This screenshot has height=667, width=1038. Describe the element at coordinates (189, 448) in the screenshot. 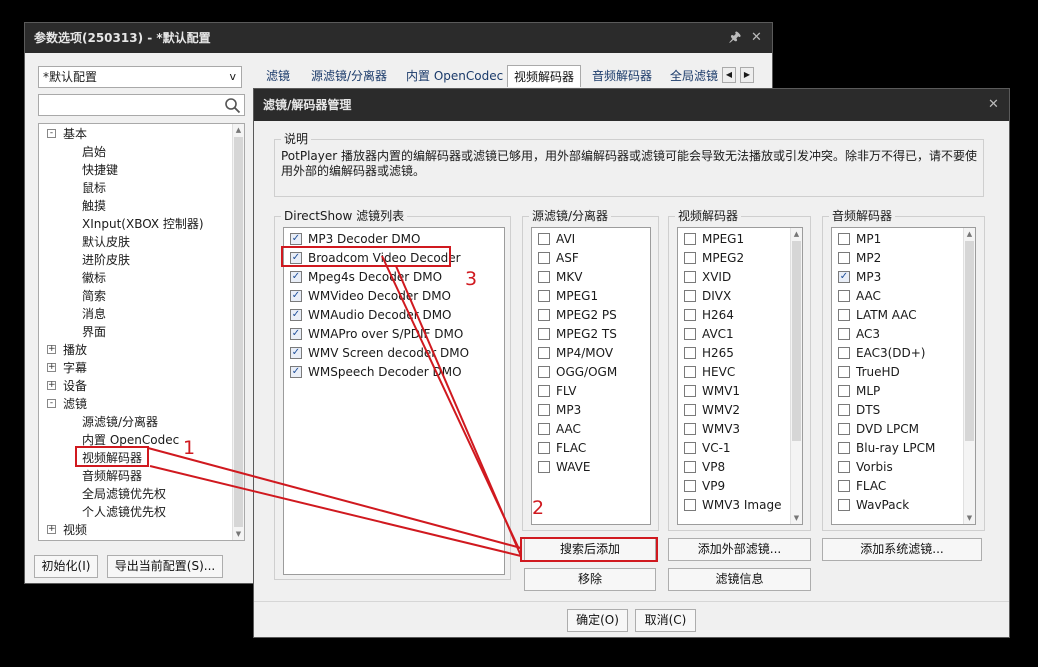

I see `step-1-label: 1` at that location.